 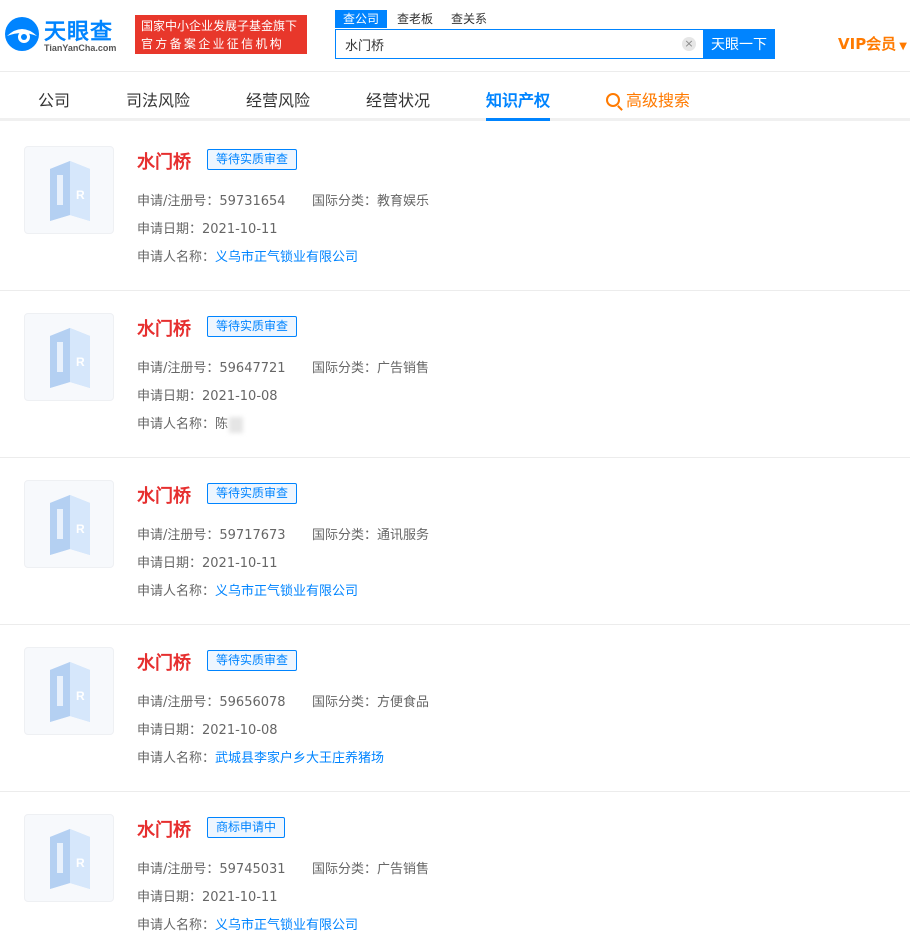 I want to click on tab-search-company: 查公司, so click(x=361, y=19).